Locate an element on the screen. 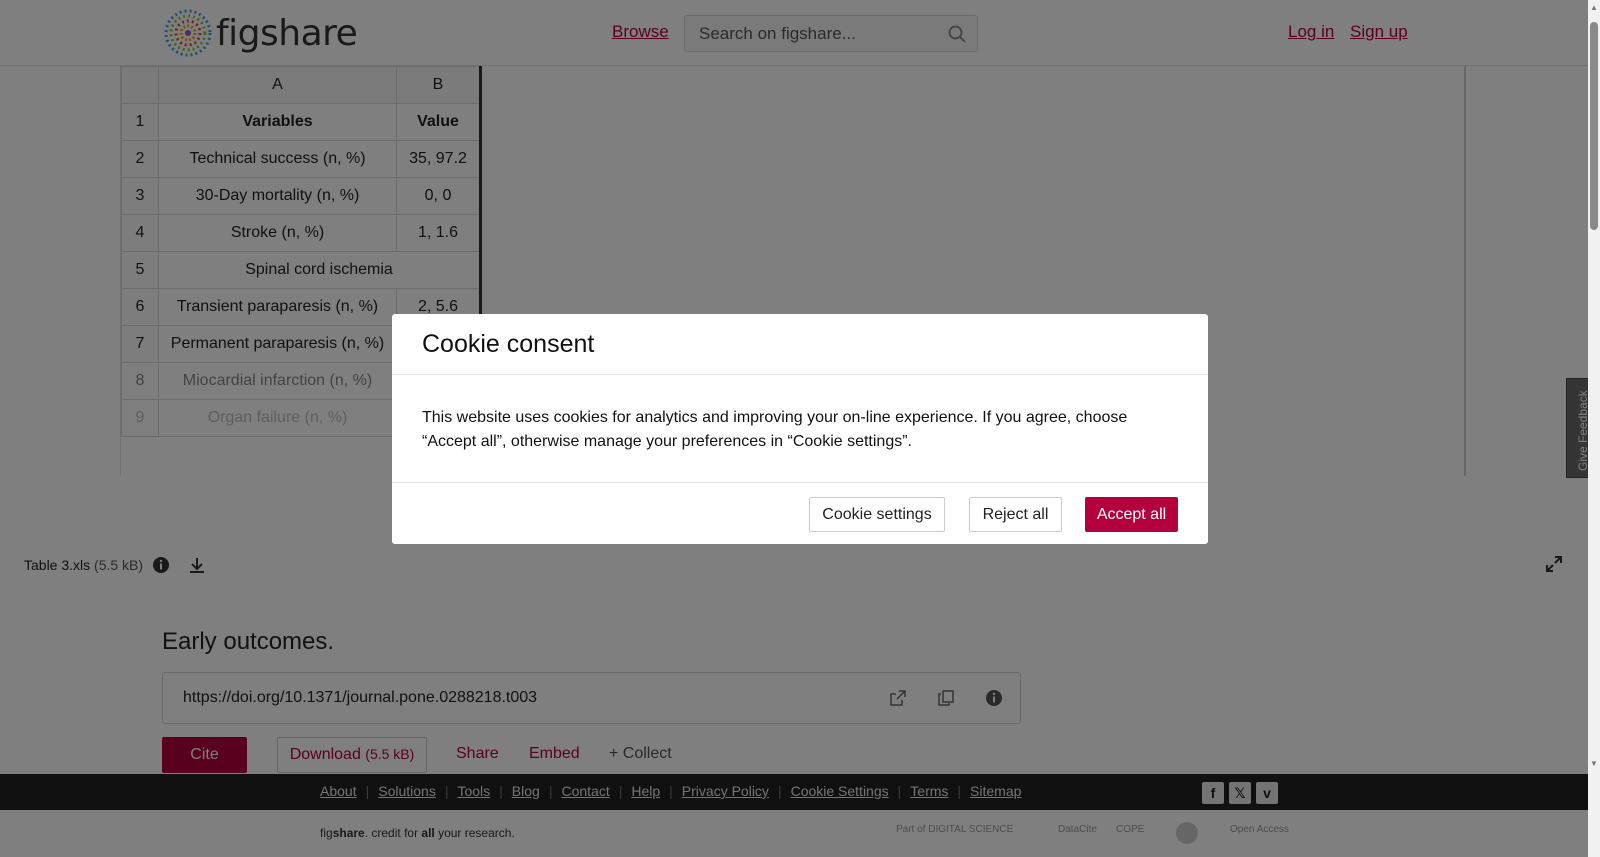 This screenshot has height=857, width=1600. cookie-settings-button: Cookie settings is located at coordinates (877, 514).